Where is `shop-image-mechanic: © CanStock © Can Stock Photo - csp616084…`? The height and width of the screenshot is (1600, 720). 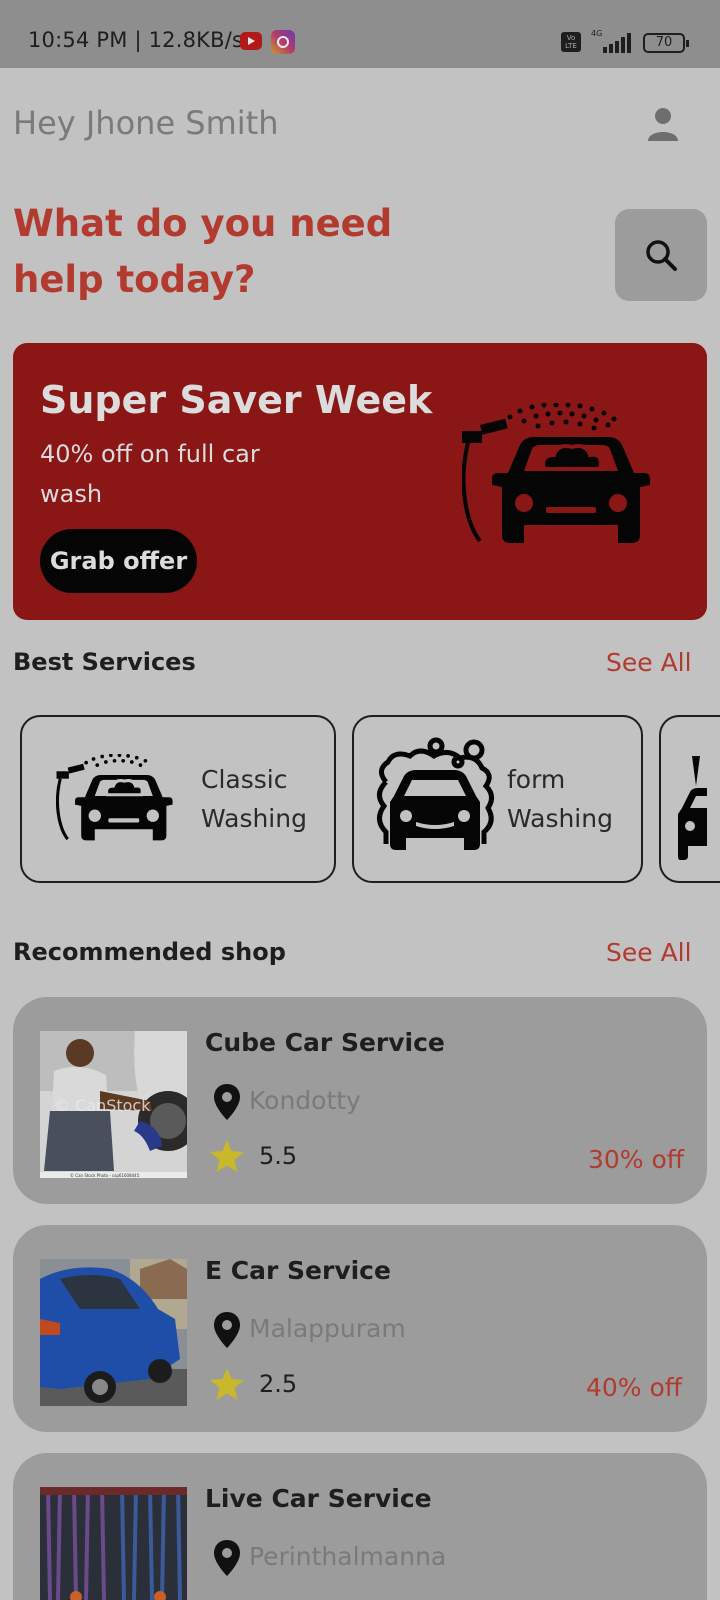 shop-image-mechanic: © CanStock © Can Stock Photo - csp616084… is located at coordinates (113, 1104).